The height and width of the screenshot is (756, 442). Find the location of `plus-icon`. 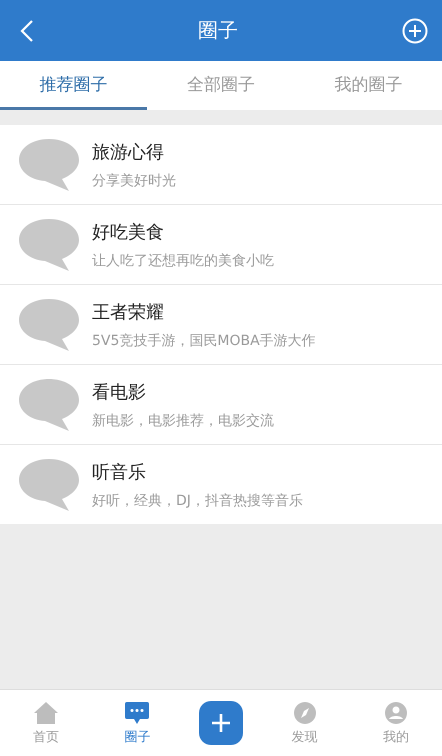

plus-icon is located at coordinates (221, 723).